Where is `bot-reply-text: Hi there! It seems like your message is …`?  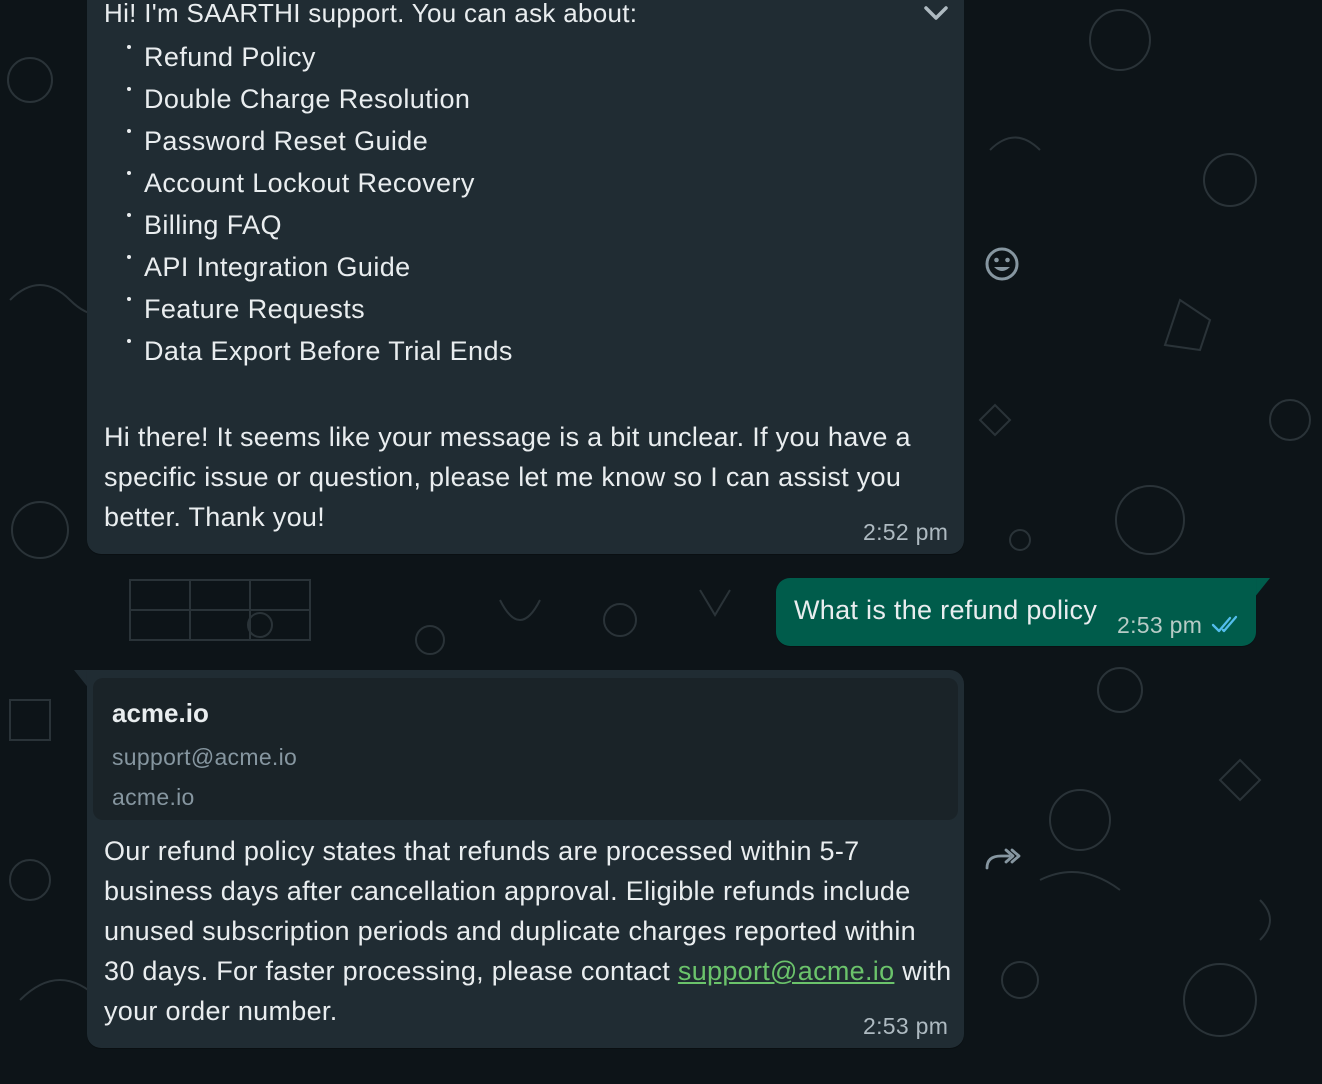 bot-reply-text: Hi there! It seems like your message is … is located at coordinates (507, 477).